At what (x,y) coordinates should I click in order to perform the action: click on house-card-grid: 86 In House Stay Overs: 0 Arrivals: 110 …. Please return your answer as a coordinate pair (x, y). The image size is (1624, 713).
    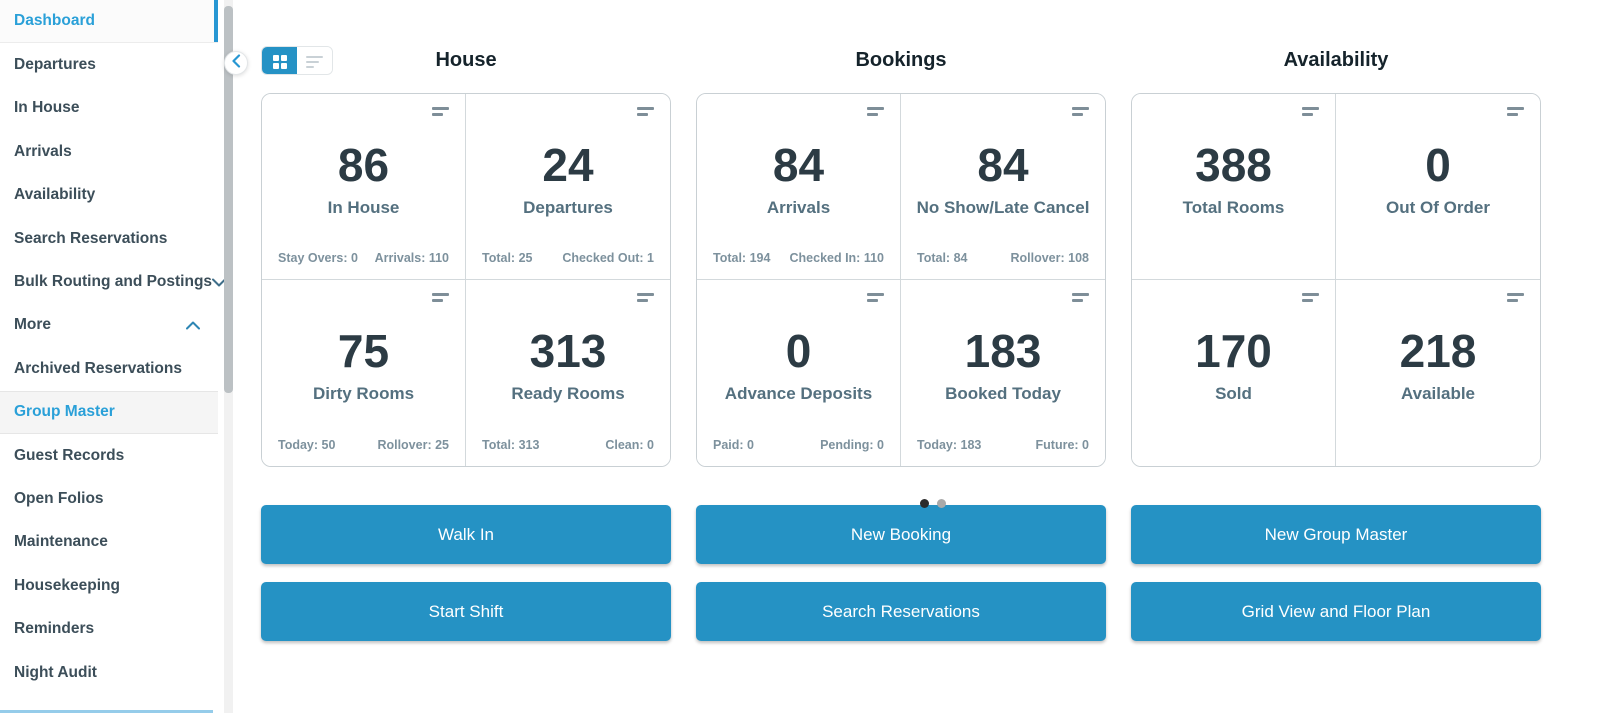
    Looking at the image, I should click on (466, 280).